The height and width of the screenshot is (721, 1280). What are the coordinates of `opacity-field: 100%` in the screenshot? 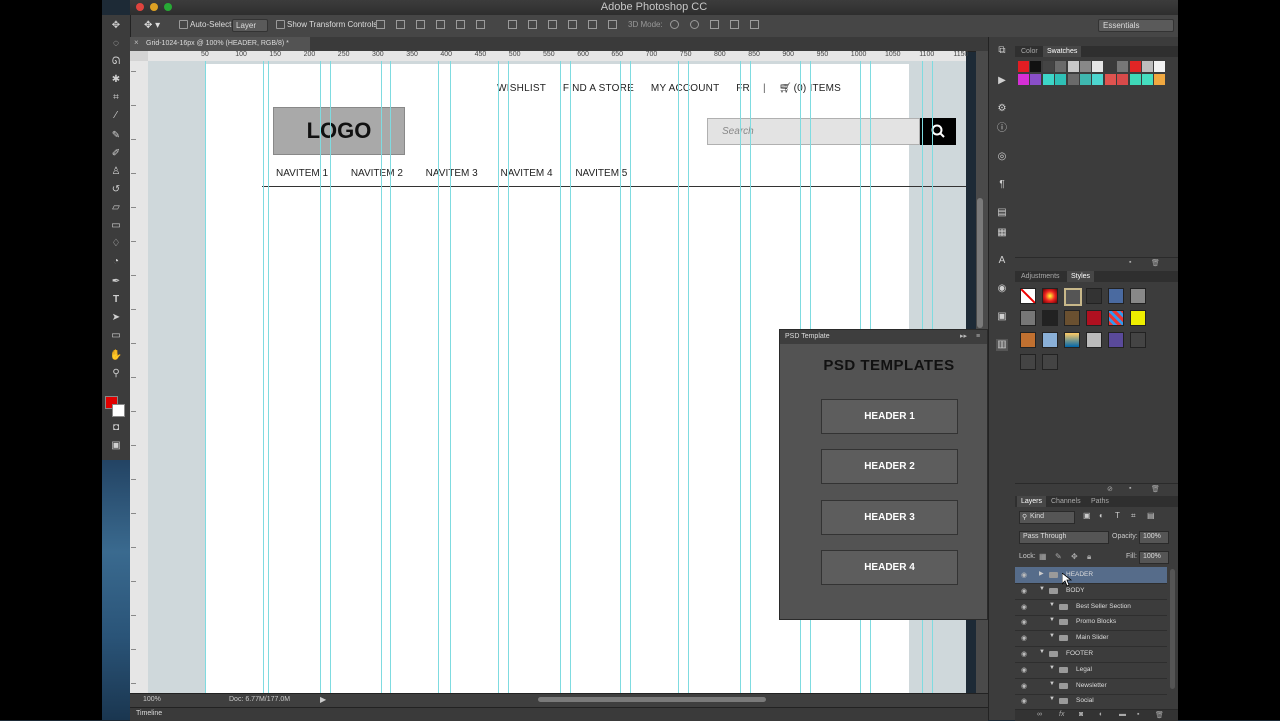 It's located at (1154, 537).